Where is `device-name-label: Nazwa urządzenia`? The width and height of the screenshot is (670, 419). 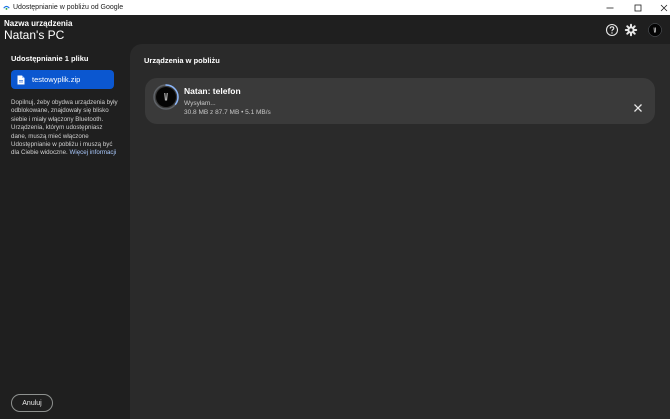 device-name-label: Nazwa urządzenia is located at coordinates (38, 23).